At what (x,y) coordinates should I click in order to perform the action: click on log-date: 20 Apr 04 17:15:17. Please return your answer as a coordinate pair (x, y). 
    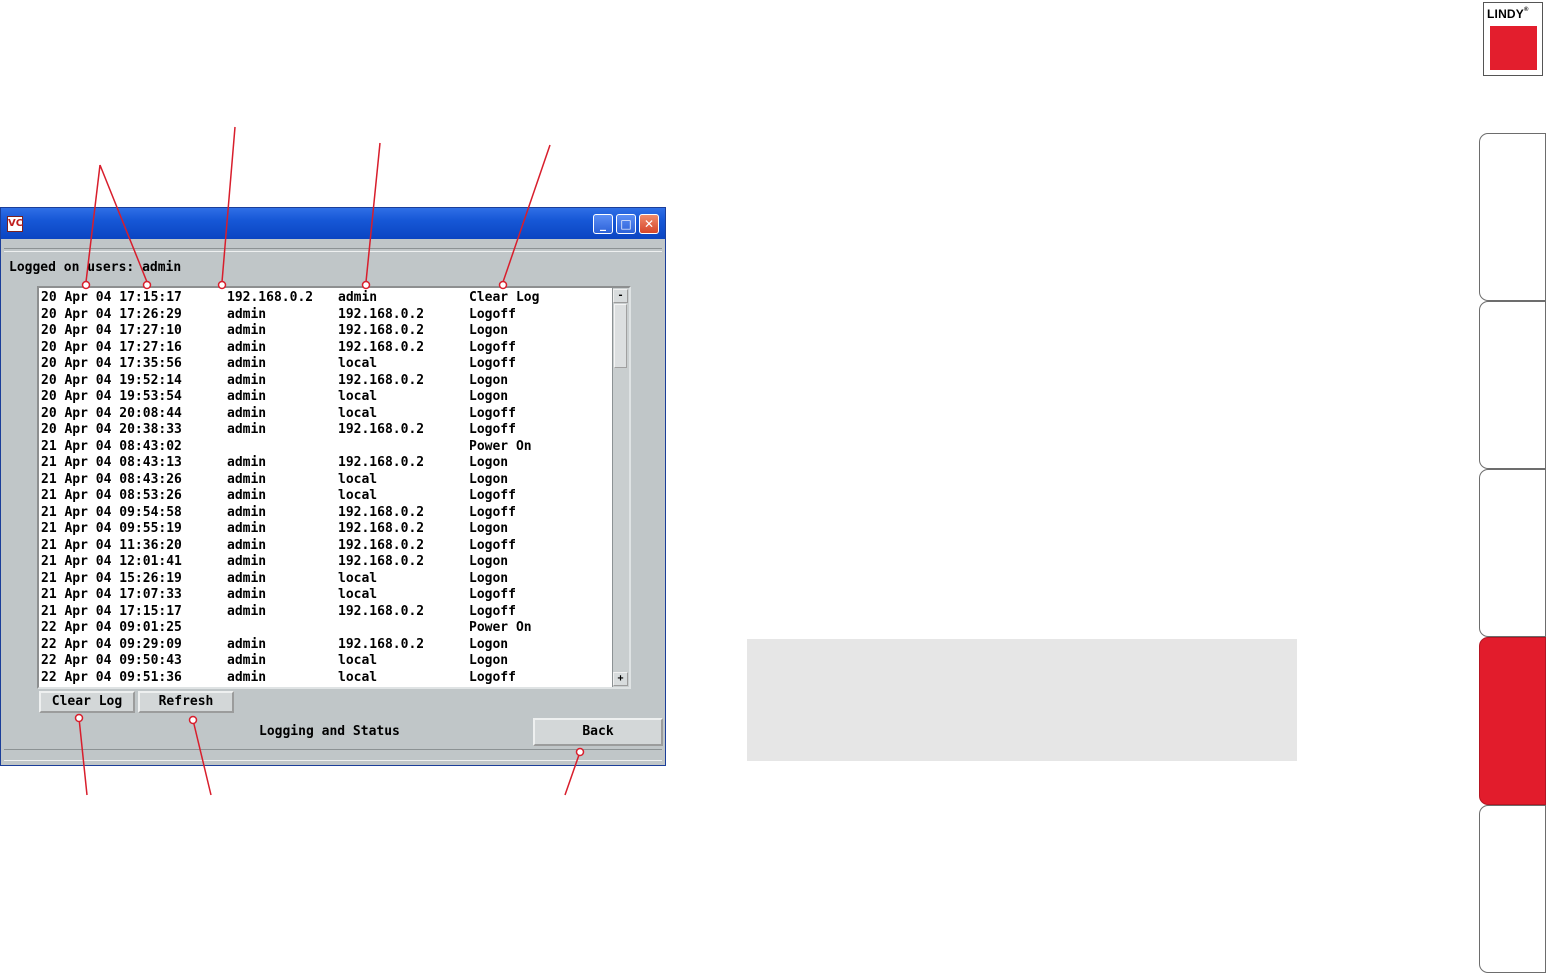
    Looking at the image, I should click on (111, 297).